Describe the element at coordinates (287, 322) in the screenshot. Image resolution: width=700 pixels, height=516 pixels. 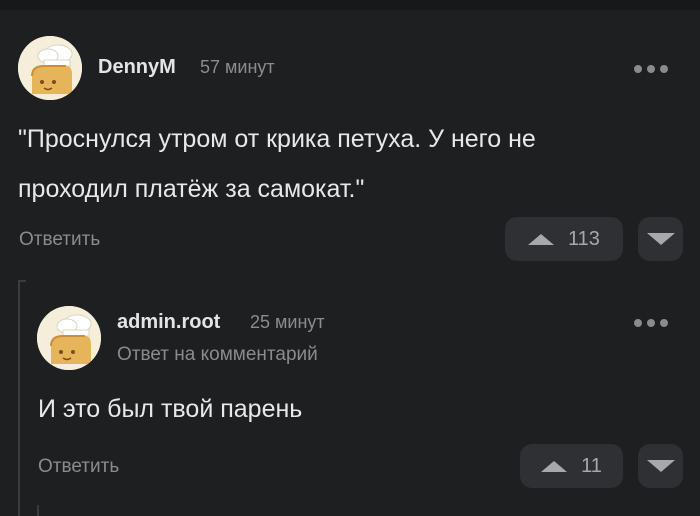
I see `comment-time: 25 минут` at that location.